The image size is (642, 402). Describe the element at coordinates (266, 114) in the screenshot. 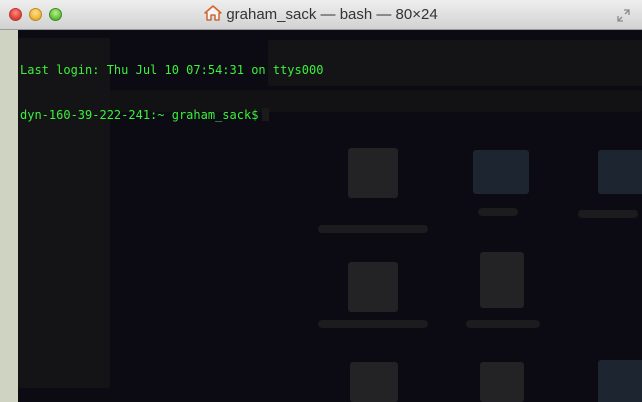

I see `text-cursor` at that location.